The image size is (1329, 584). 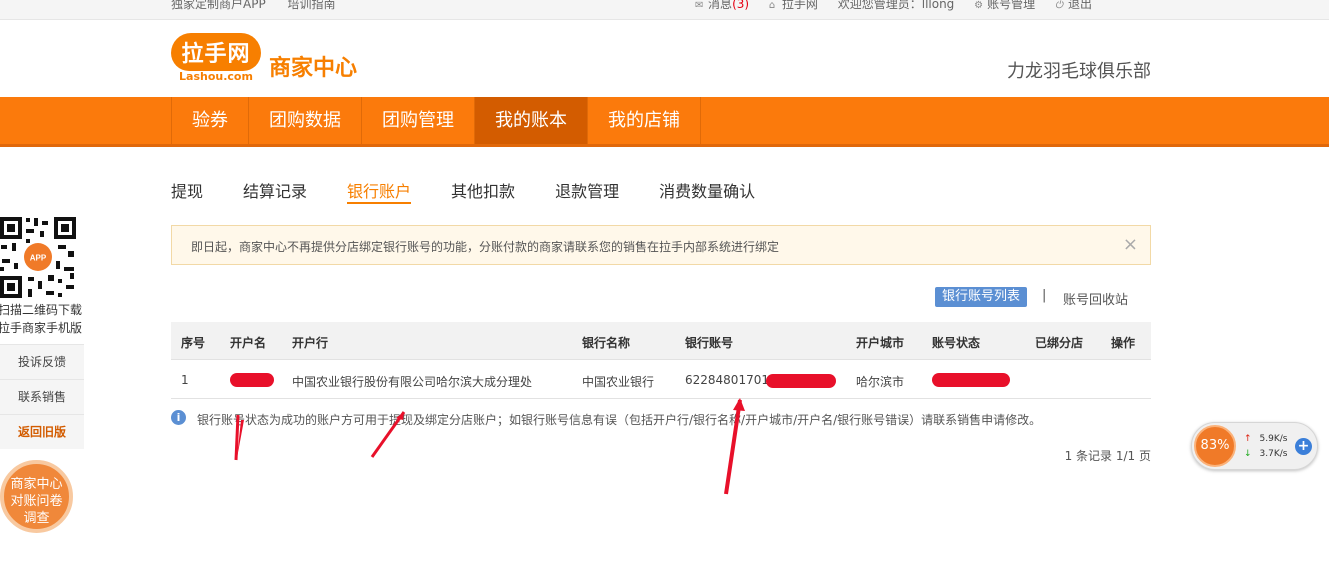 I want to click on contact-sales-link: 联系销售, so click(x=42, y=396).